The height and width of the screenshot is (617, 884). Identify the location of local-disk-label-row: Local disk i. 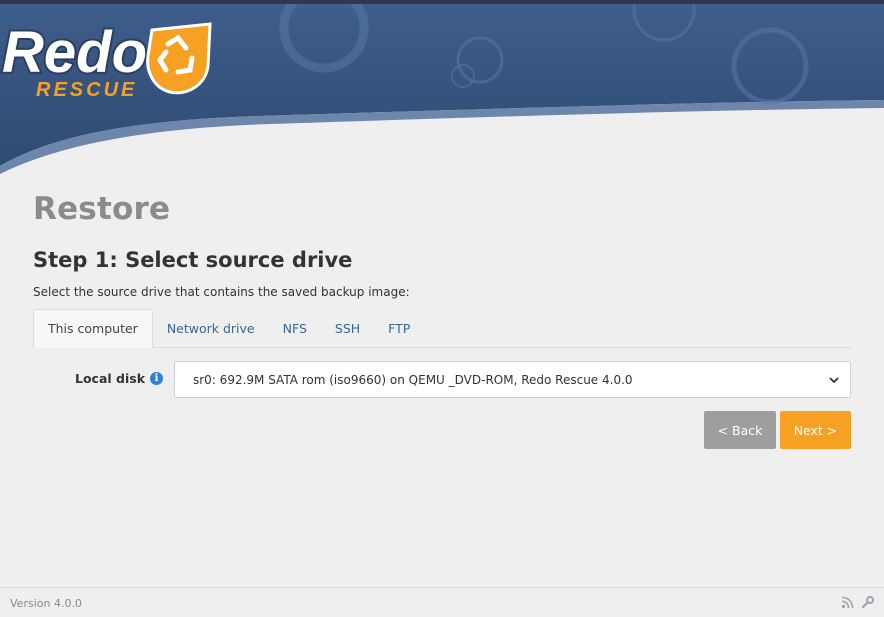
(119, 378).